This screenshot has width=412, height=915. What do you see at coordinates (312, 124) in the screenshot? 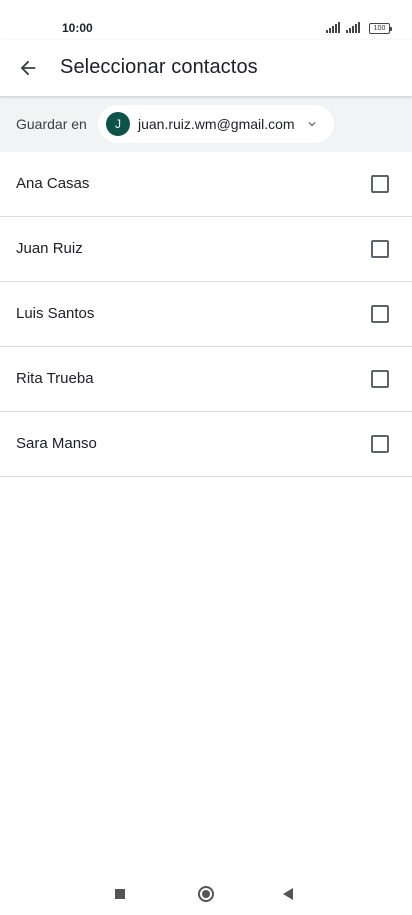
I see `chevron-down-icon` at bounding box center [312, 124].